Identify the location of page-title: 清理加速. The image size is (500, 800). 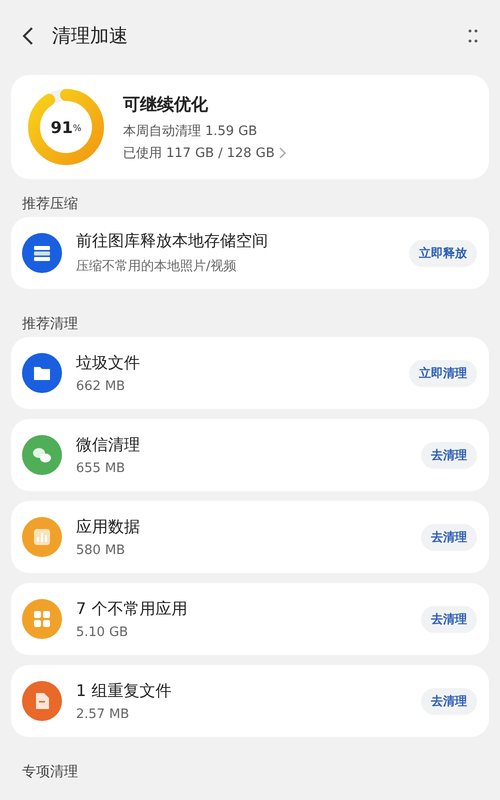
(90, 36).